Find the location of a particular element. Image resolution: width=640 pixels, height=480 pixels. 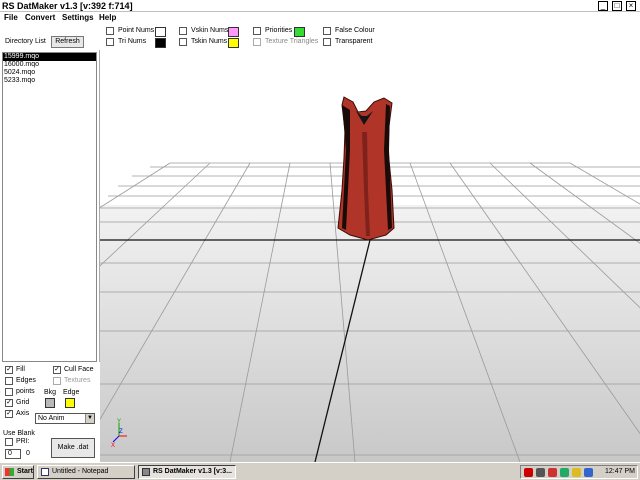

fill-label: Fill is located at coordinates (20, 369).